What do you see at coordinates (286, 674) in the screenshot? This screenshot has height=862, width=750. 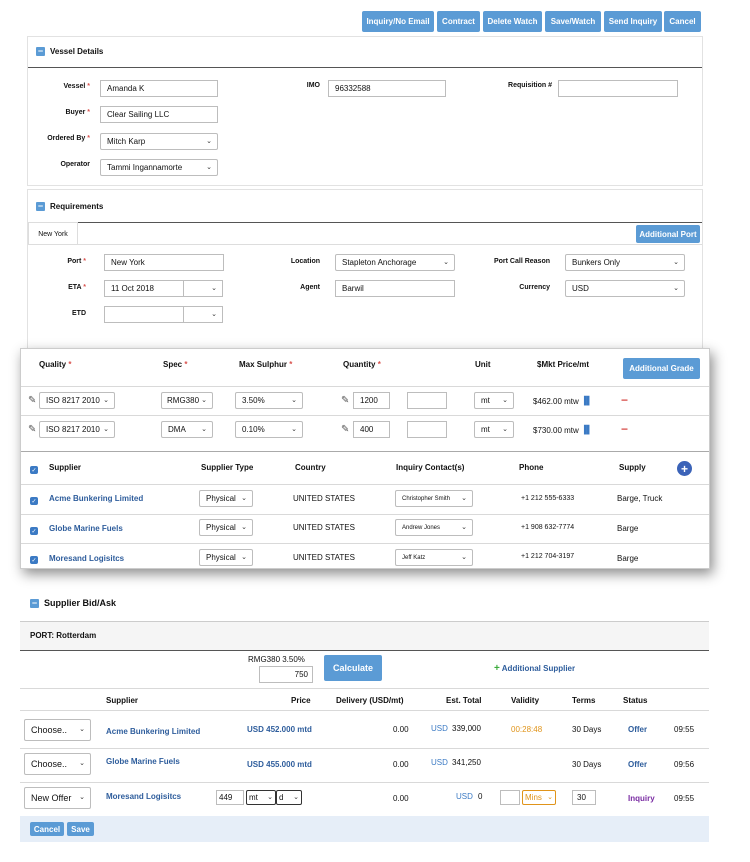 I see `bid-quantity-input: 750` at bounding box center [286, 674].